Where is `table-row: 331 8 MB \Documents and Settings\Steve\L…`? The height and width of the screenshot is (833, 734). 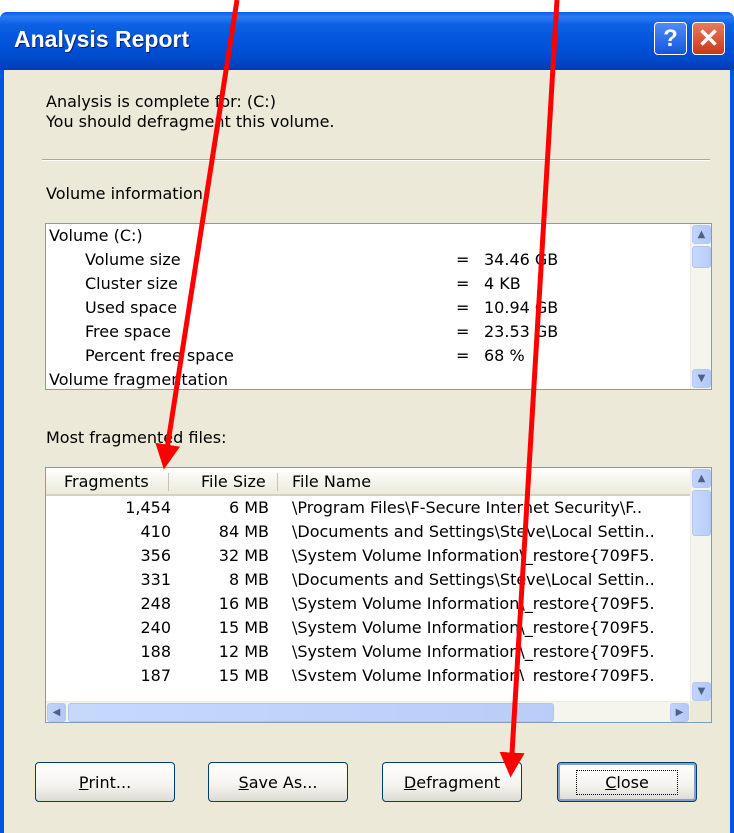
table-row: 331 8 MB \Documents and Settings\Steve\L… is located at coordinates (368, 581).